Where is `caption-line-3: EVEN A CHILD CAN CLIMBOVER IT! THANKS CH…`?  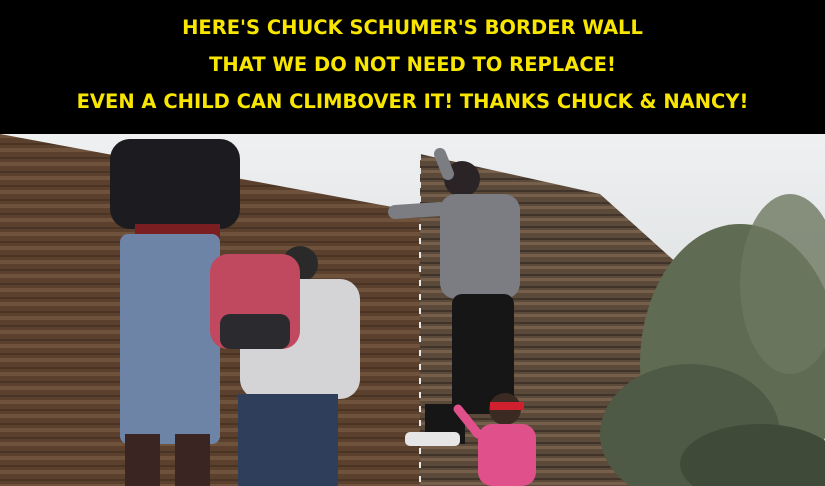 caption-line-3: EVEN A CHILD CAN CLIMBOVER IT! THANKS CH… is located at coordinates (412, 102).